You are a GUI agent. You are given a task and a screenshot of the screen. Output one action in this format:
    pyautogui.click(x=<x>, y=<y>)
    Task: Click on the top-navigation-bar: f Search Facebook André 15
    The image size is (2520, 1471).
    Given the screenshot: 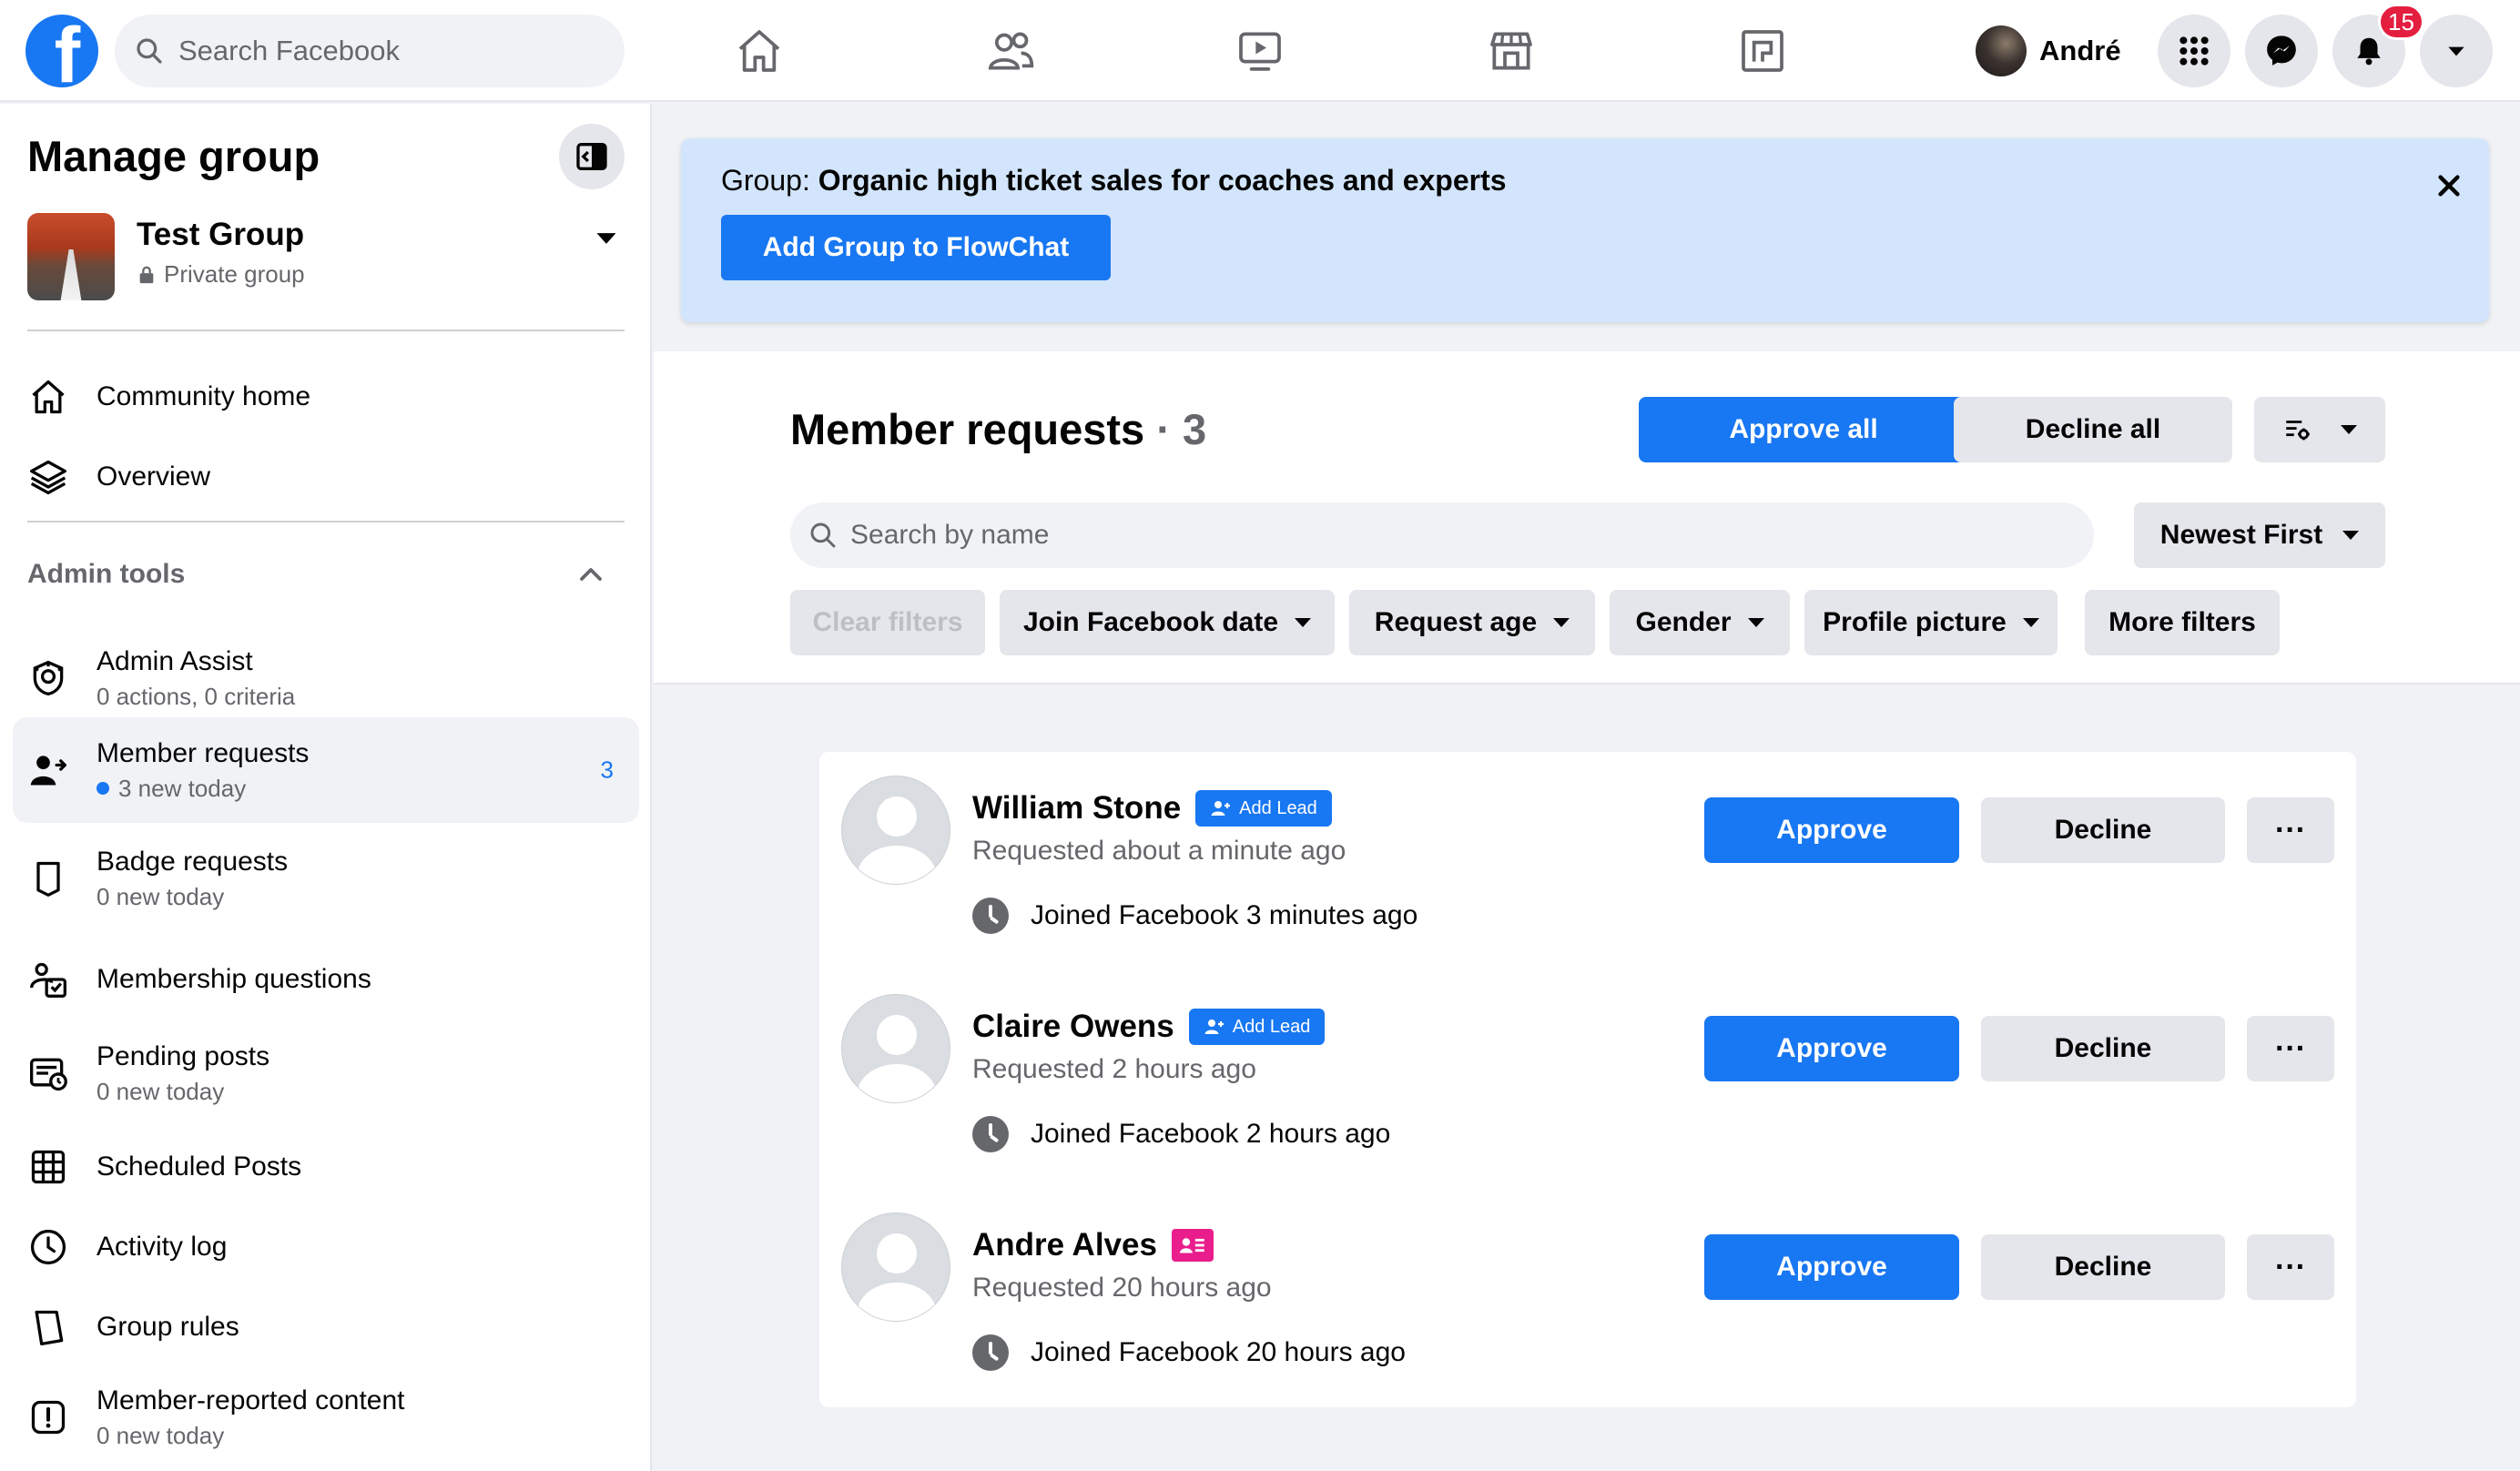 What is the action you would take?
    pyautogui.click(x=1260, y=51)
    